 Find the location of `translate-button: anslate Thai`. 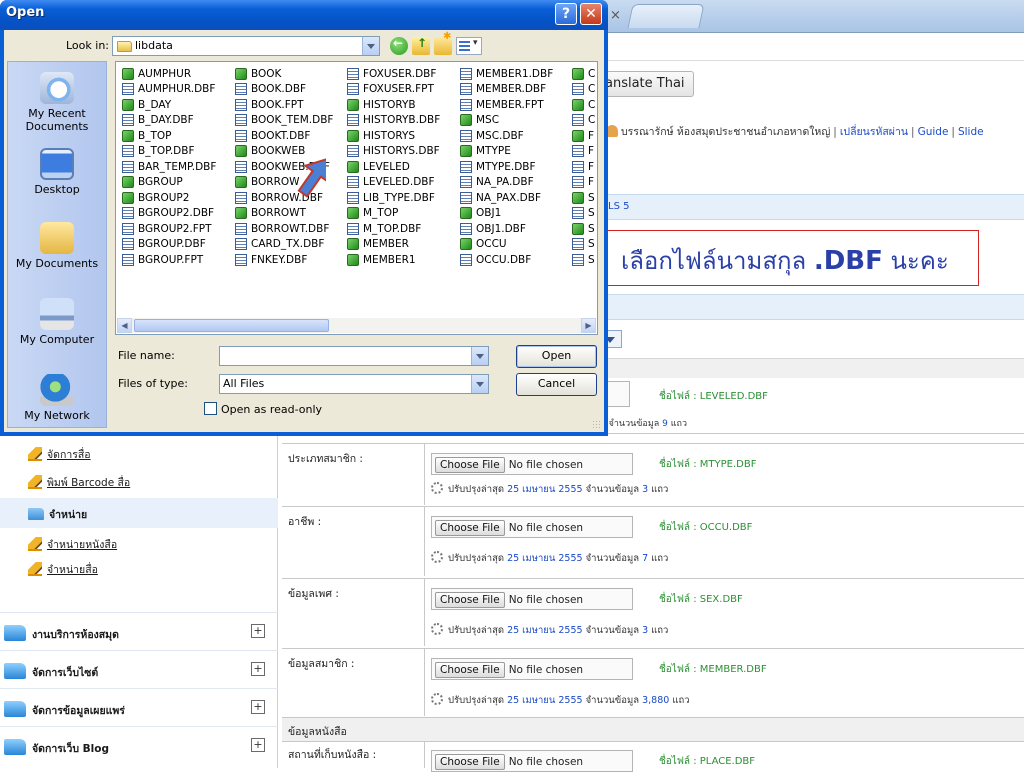

translate-button: anslate Thai is located at coordinates (646, 84).